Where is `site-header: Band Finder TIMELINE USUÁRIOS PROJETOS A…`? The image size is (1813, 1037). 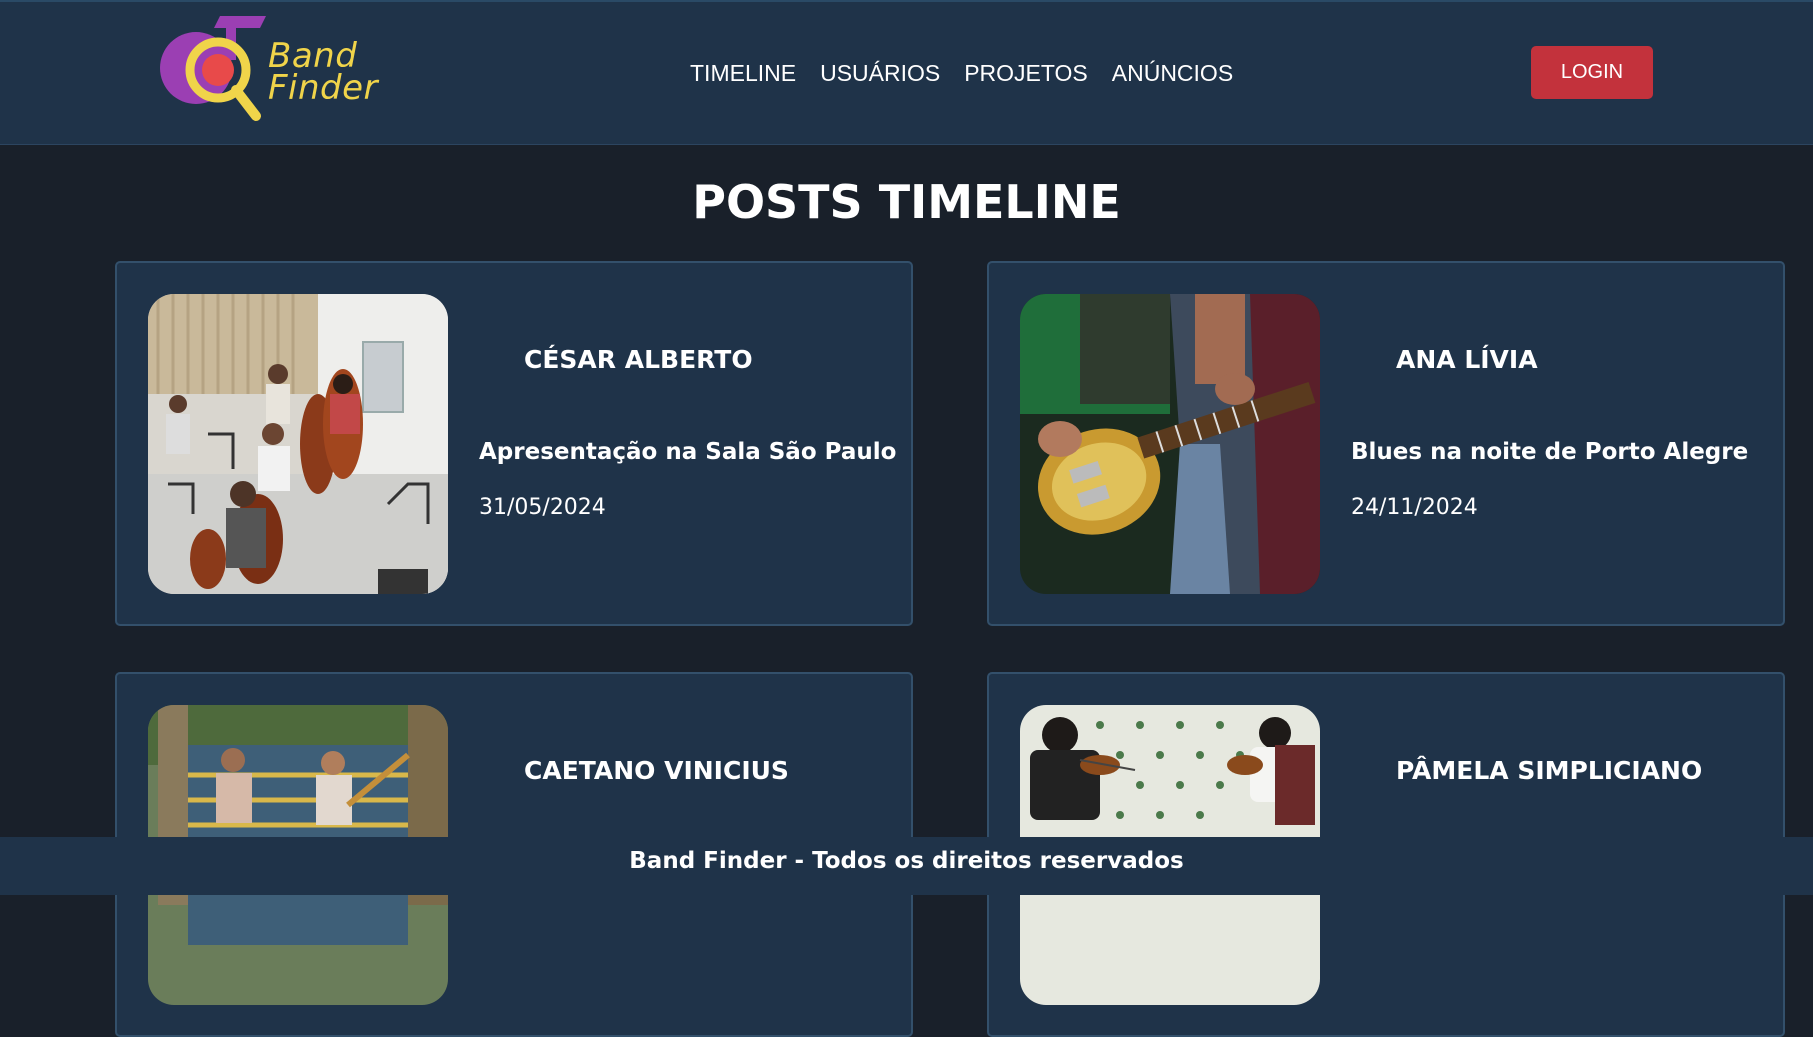 site-header: Band Finder TIMELINE USUÁRIOS PROJETOS A… is located at coordinates (906, 72).